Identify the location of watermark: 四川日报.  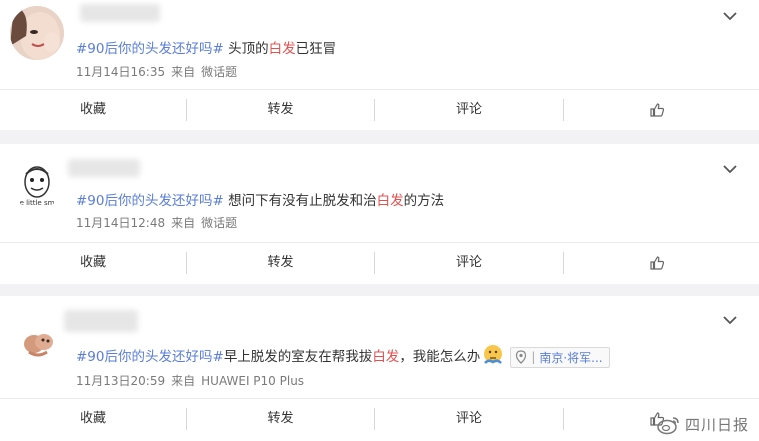
(703, 424).